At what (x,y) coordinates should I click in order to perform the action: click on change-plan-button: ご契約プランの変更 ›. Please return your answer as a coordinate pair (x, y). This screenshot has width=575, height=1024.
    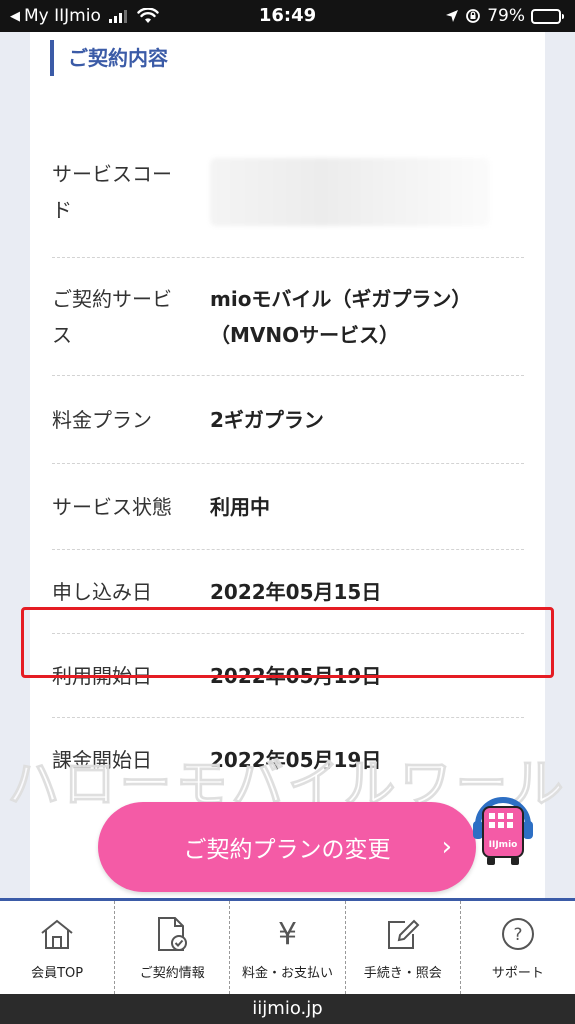
    Looking at the image, I should click on (287, 847).